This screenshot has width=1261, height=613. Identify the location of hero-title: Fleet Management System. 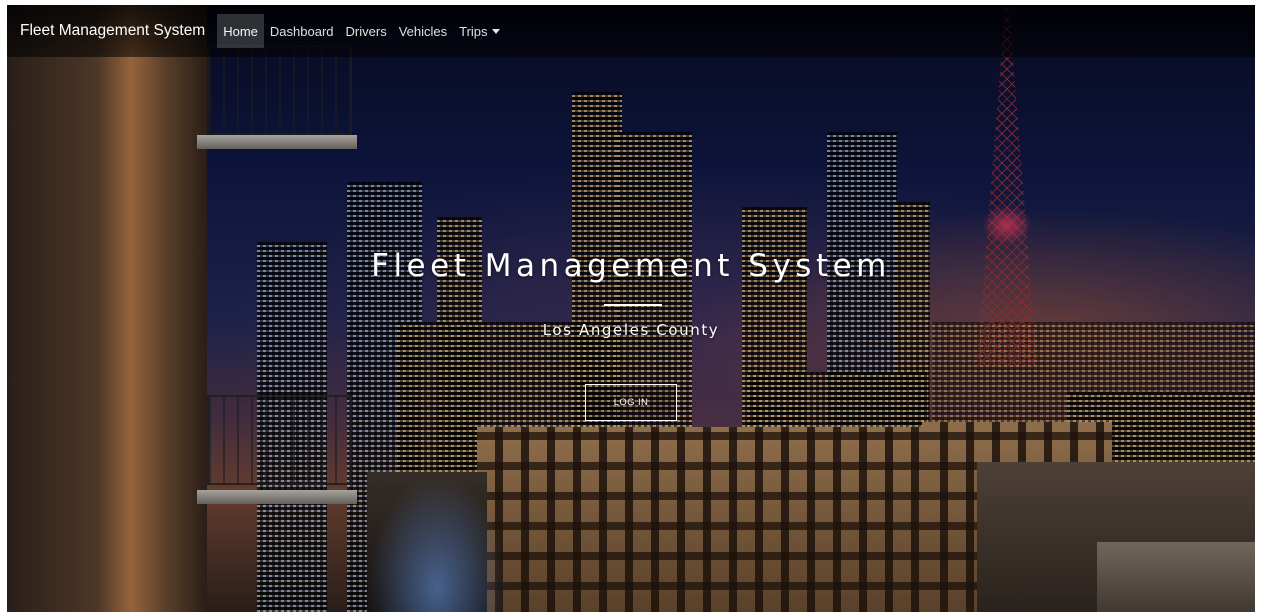
(631, 266).